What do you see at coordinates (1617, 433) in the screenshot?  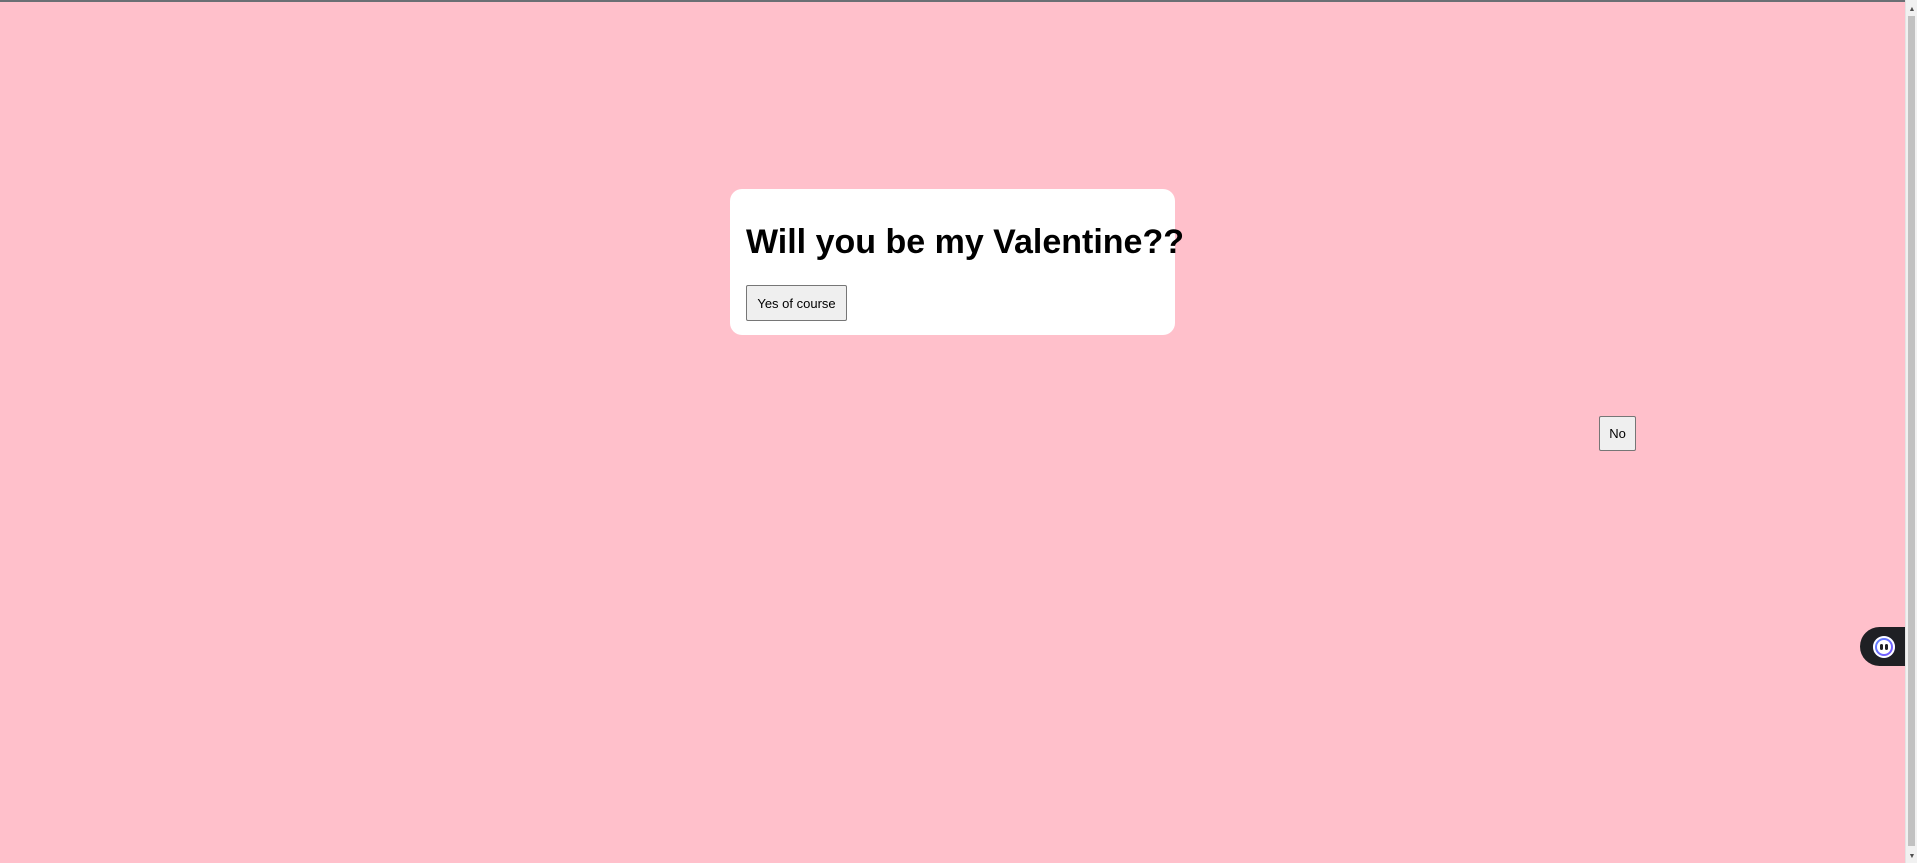 I see `no-button: No` at bounding box center [1617, 433].